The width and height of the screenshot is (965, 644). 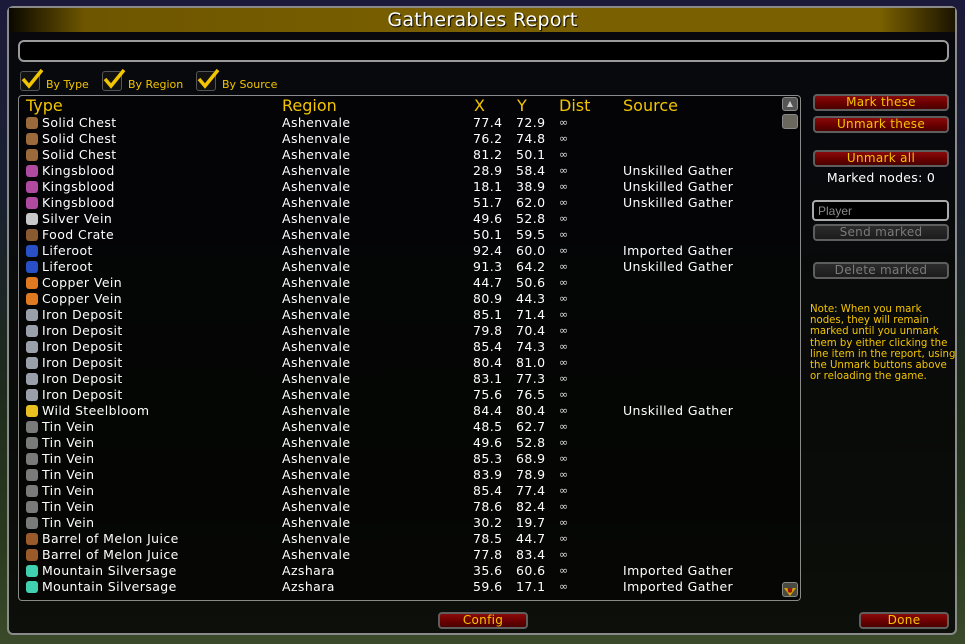 What do you see at coordinates (68, 426) in the screenshot?
I see `type-cell: Tin Vein` at bounding box center [68, 426].